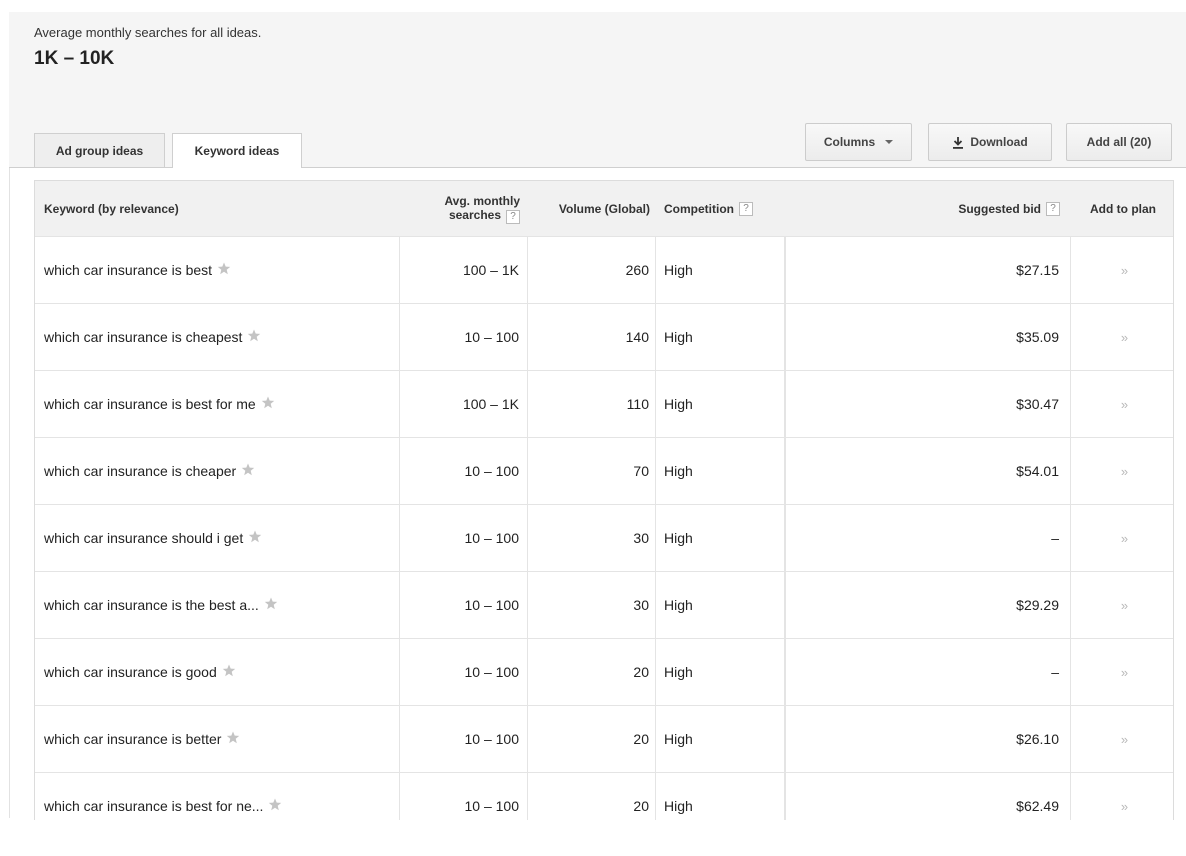  I want to click on keyword-text: which car insurance is cheaper, so click(140, 471).